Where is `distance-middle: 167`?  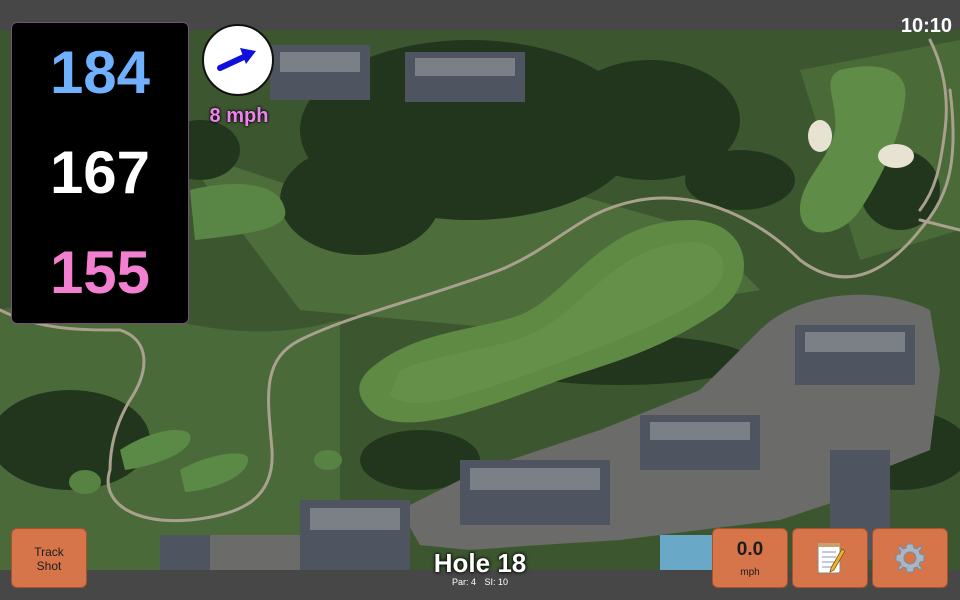
distance-middle: 167 is located at coordinates (100, 172).